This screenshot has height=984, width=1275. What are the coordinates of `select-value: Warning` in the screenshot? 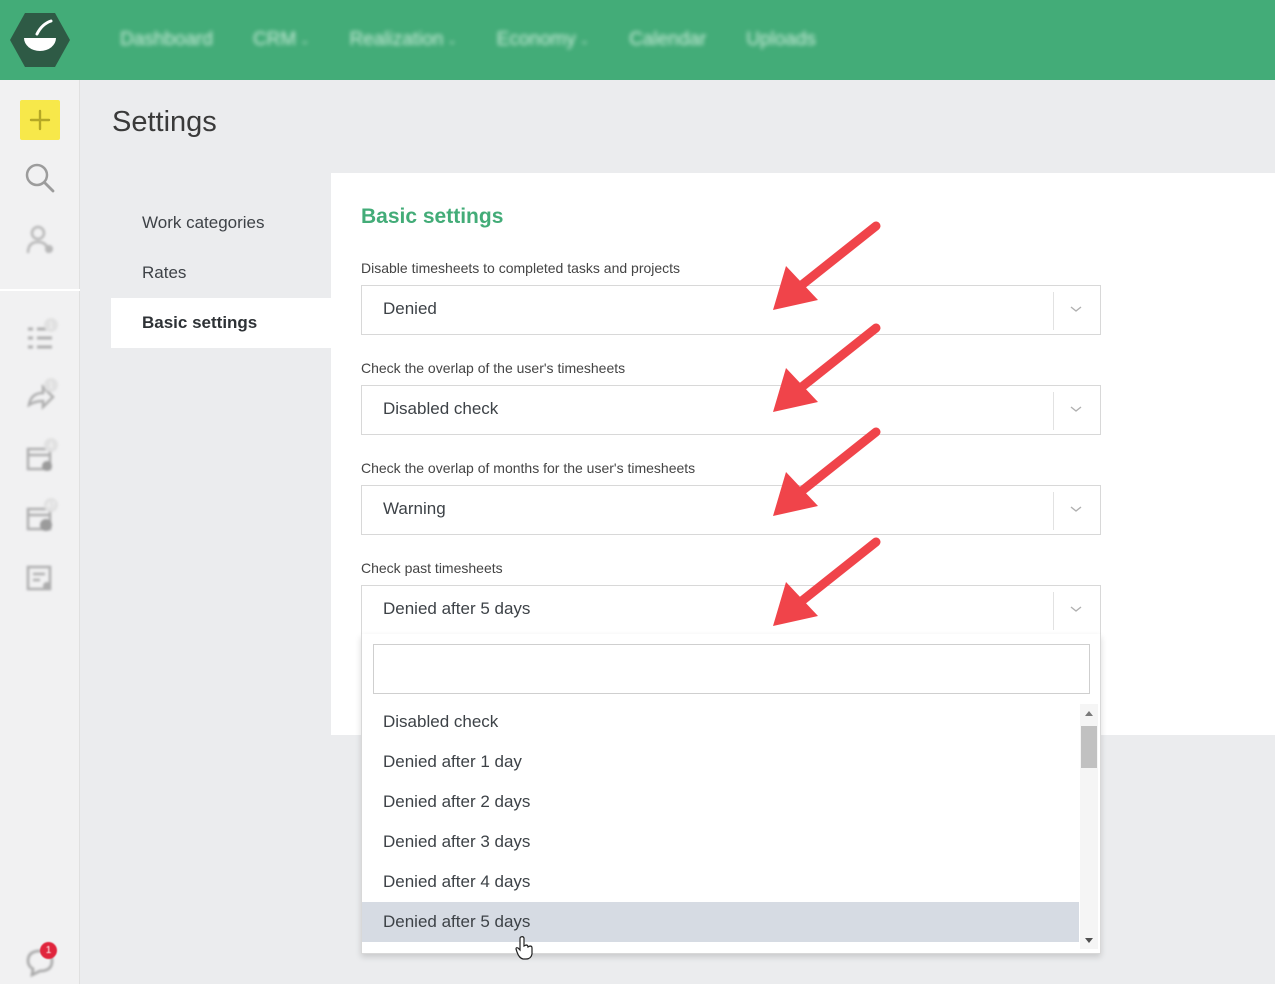 It's located at (414, 508).